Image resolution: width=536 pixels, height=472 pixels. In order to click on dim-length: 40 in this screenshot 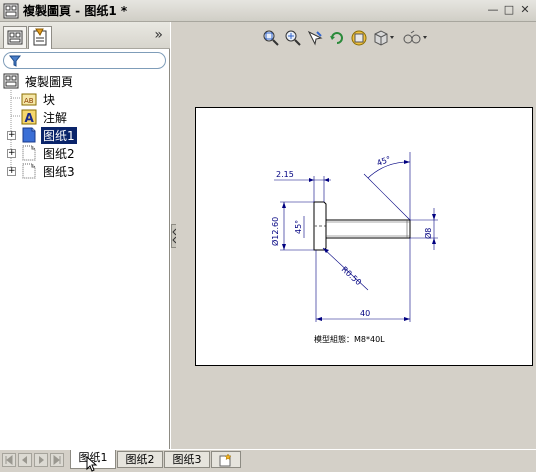, I will do `click(365, 313)`.